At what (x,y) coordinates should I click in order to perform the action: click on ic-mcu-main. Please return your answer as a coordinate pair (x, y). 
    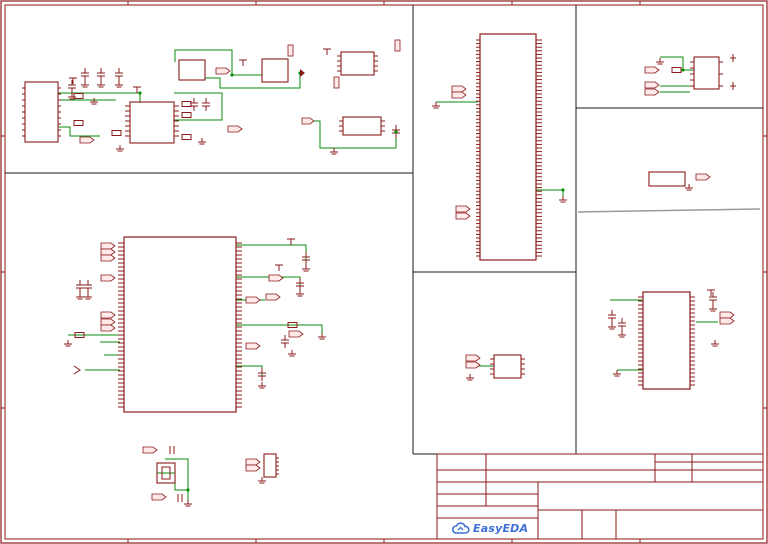
    Looking at the image, I should click on (180, 324).